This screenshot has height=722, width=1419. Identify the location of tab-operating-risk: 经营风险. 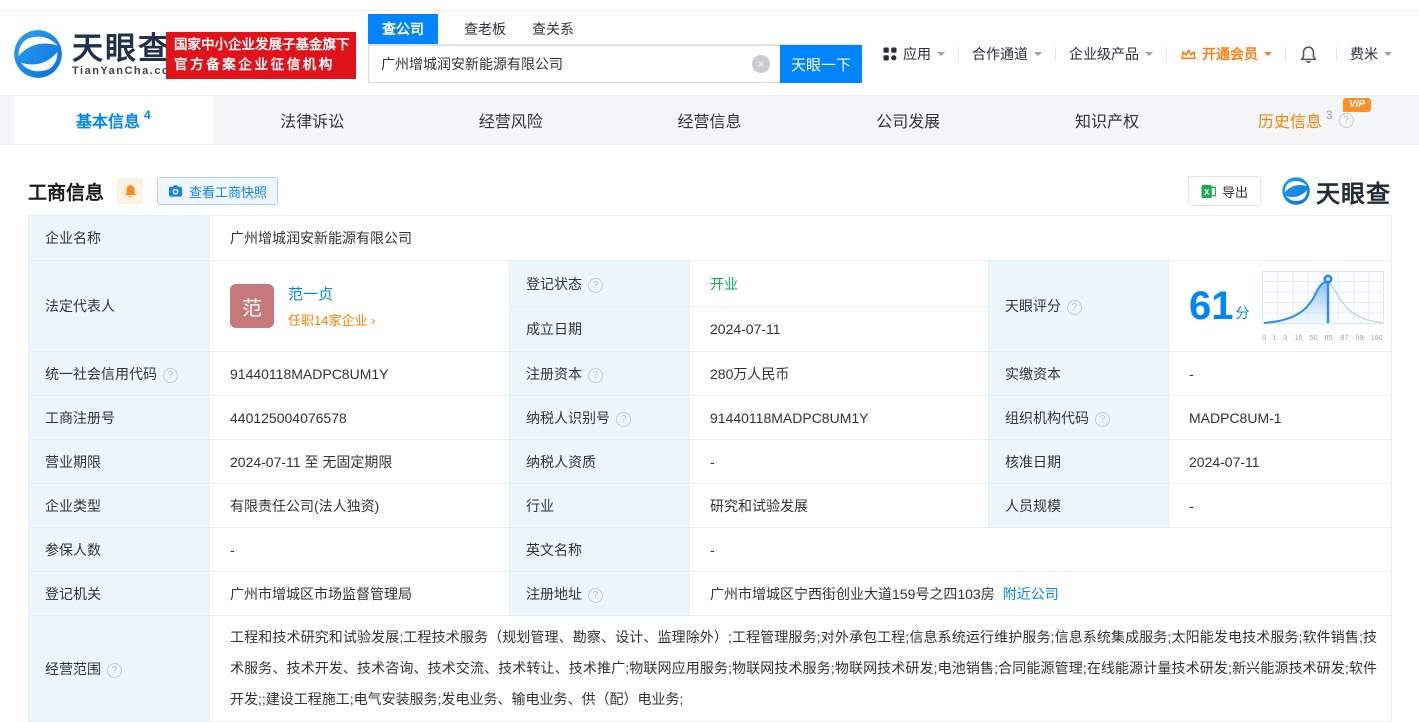
(510, 120).